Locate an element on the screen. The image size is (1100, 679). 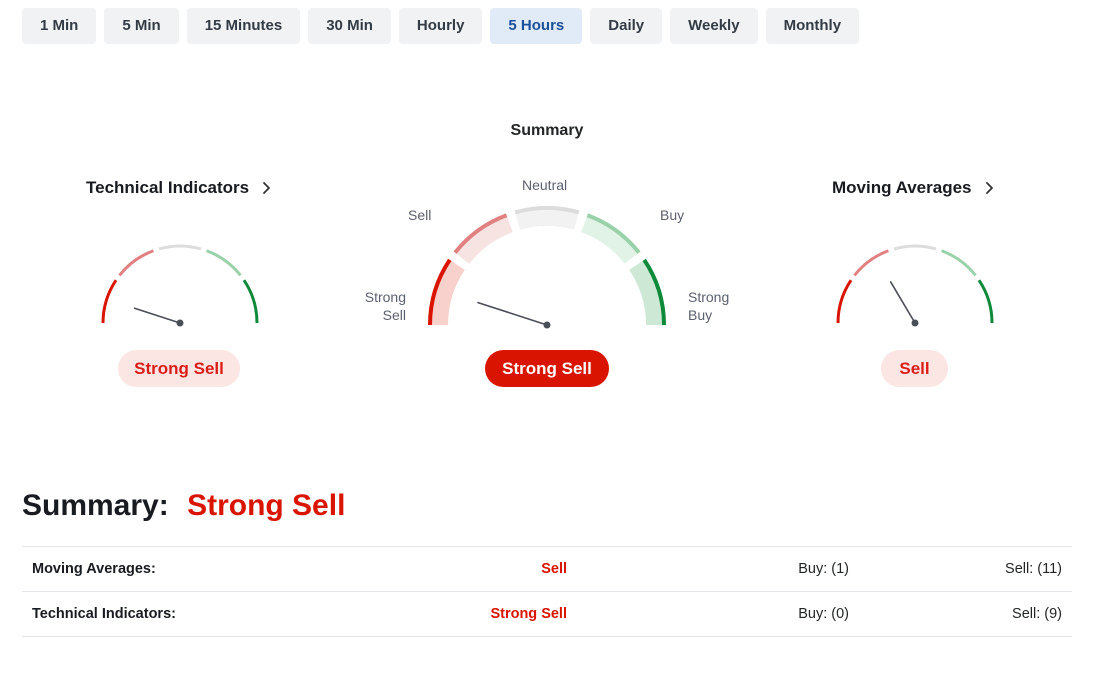
moving-averages-link: Moving Averages is located at coordinates (915, 188).